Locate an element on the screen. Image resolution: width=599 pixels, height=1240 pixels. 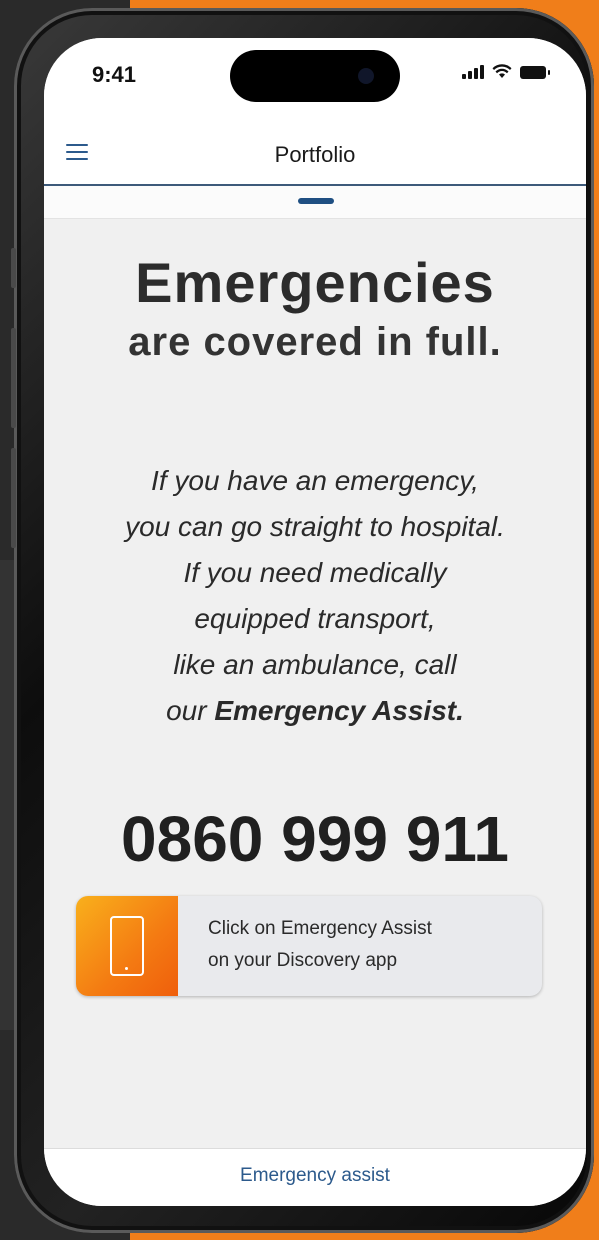
bottom-bar: Emergency assist is located at coordinates (315, 1177).